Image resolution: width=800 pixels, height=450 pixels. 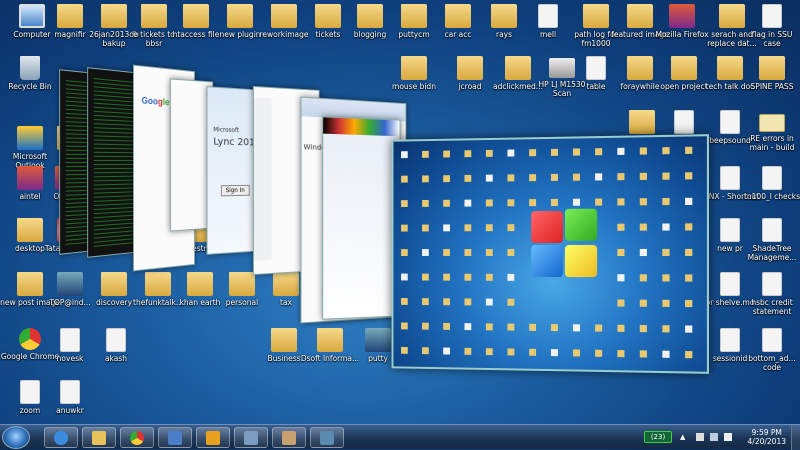 I want to click on tray-badge: (23), so click(x=658, y=437).